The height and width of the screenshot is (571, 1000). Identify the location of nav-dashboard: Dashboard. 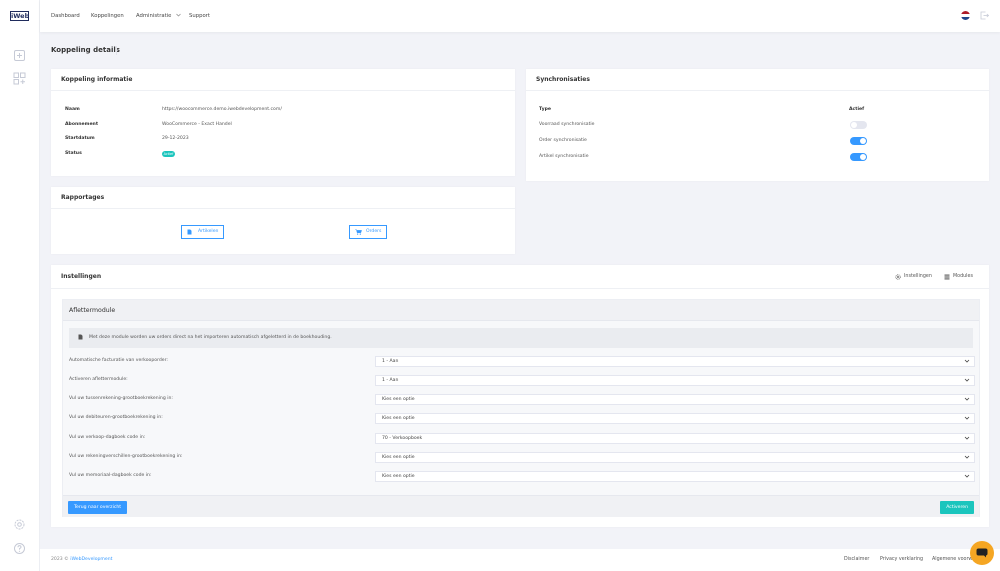
(65, 16).